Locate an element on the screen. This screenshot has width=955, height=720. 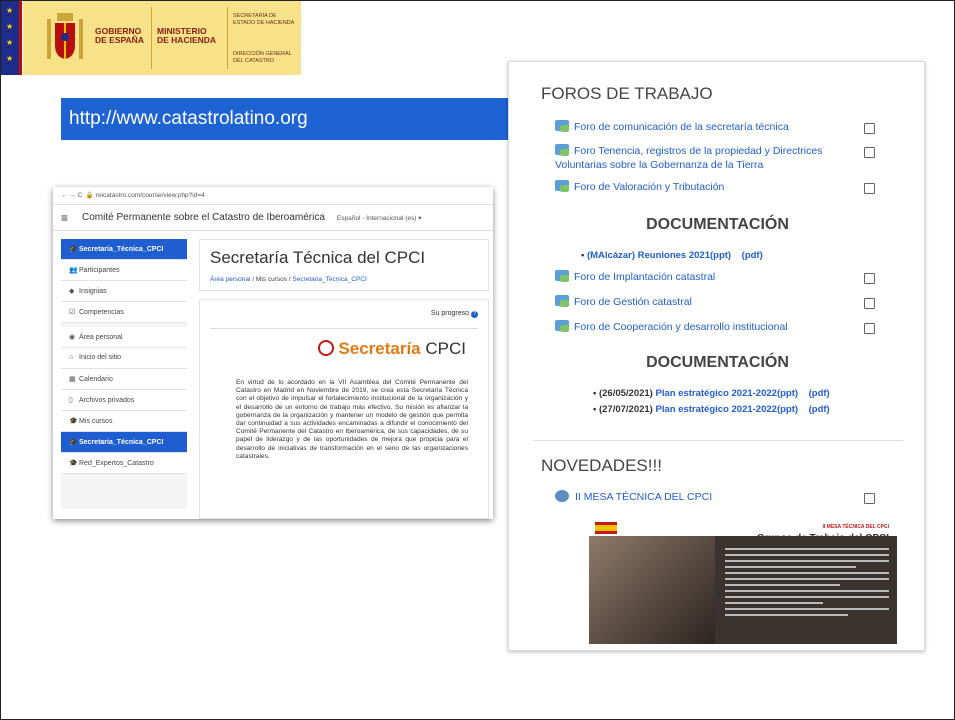
spain-flag-icon is located at coordinates (606, 528).